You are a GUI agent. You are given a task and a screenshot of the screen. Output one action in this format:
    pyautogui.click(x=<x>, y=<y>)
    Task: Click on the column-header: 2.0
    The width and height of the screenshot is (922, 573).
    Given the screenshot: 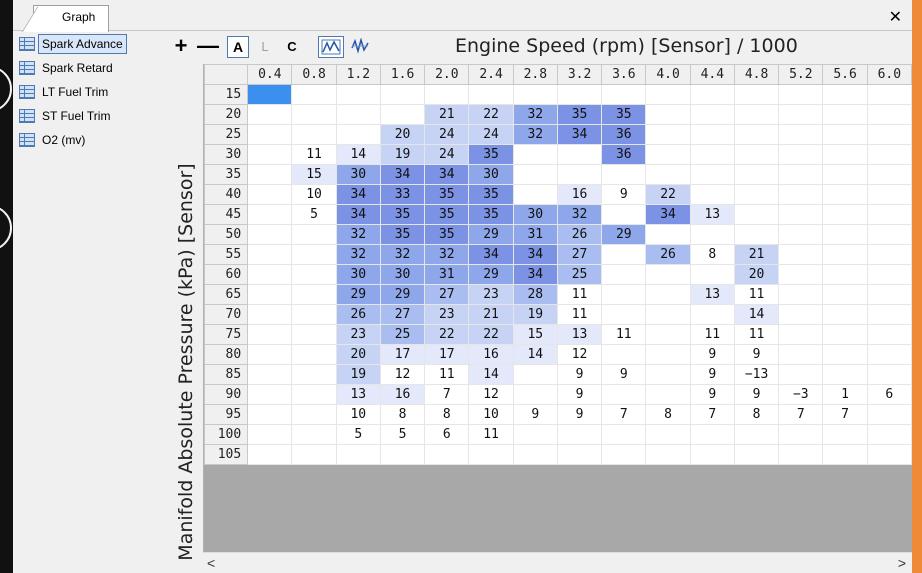 What is the action you would take?
    pyautogui.click(x=447, y=74)
    